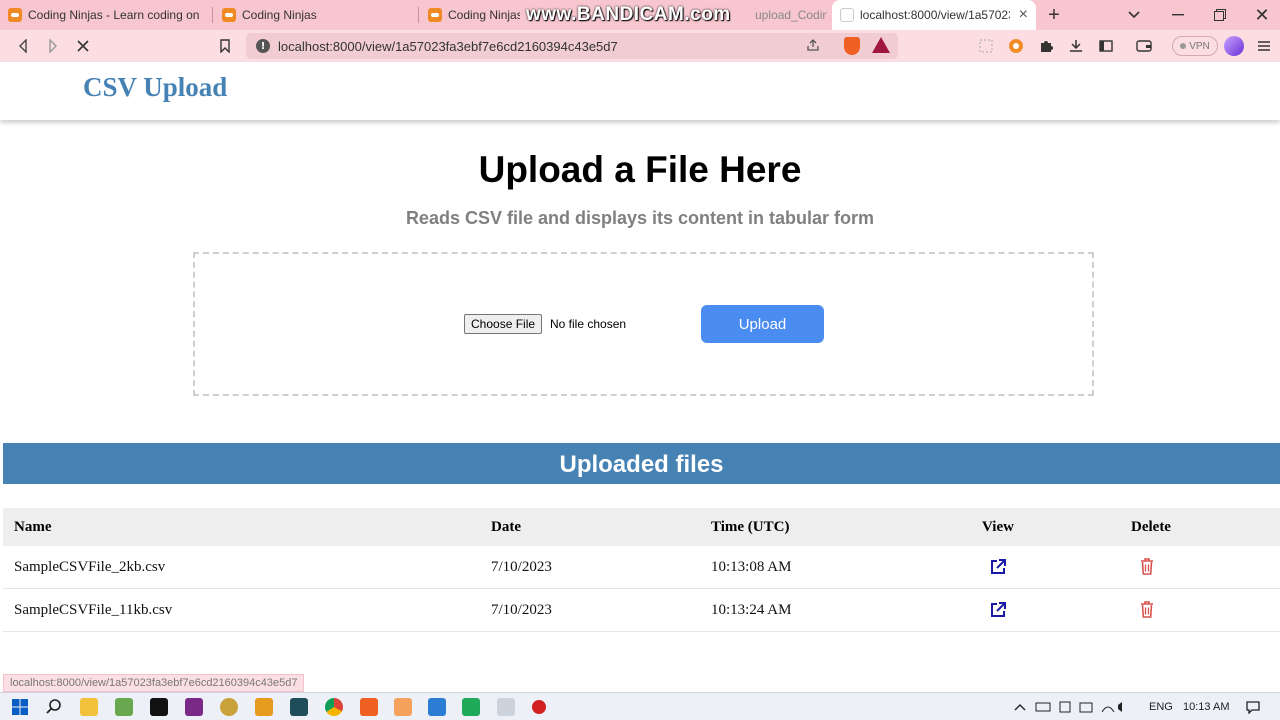 This screenshot has width=1280, height=720. I want to click on extension-icon, so click(1016, 46).